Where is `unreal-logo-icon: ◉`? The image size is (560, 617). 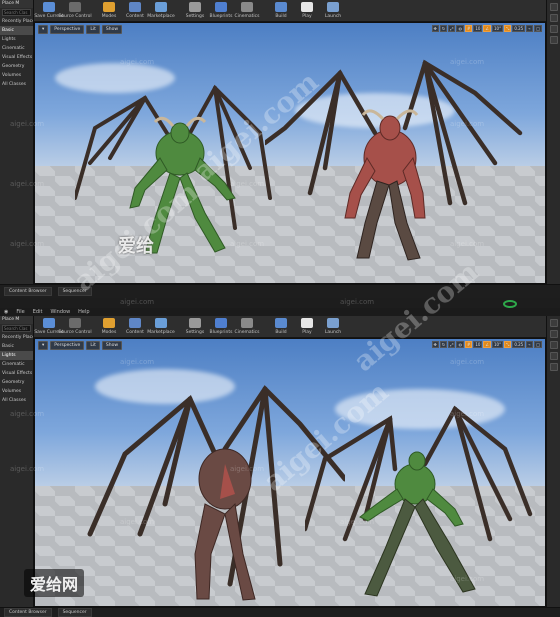
unreal-logo-icon: ◉ is located at coordinates (6, 312).